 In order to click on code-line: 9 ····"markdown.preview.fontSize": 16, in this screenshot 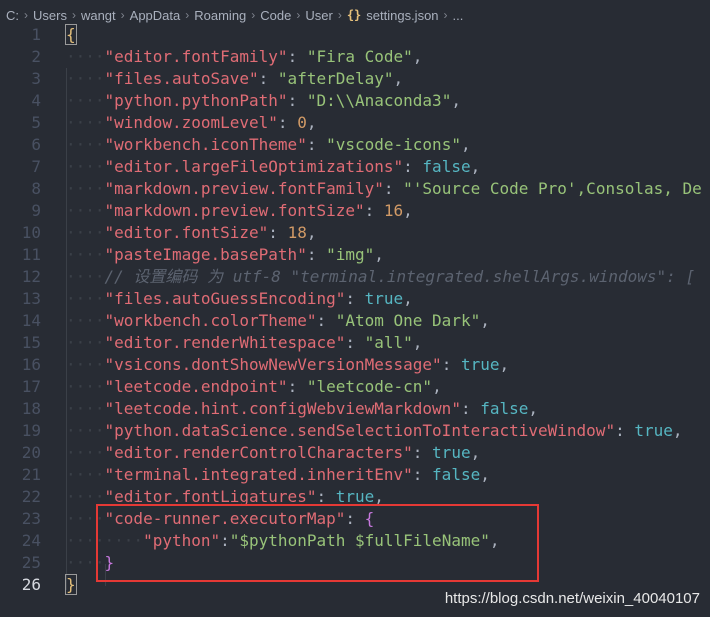, I will do `click(355, 211)`.